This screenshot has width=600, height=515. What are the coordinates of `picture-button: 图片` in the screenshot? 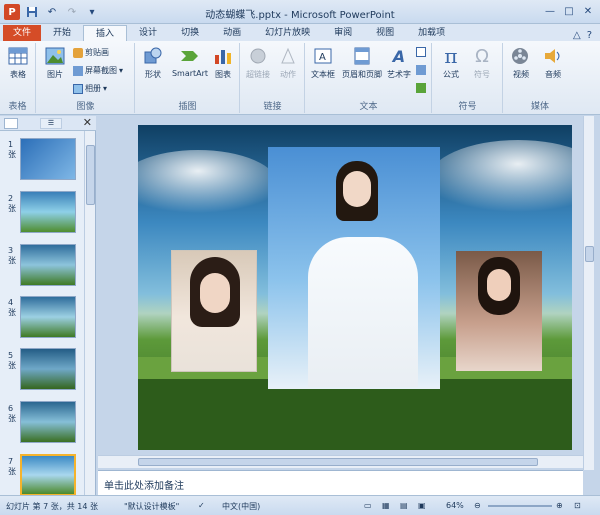 It's located at (55, 62).